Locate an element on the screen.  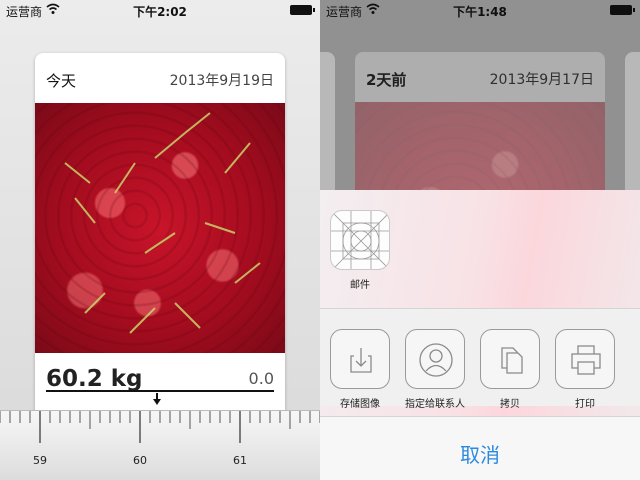
save-image-button: 存储图像 is located at coordinates (360, 369).